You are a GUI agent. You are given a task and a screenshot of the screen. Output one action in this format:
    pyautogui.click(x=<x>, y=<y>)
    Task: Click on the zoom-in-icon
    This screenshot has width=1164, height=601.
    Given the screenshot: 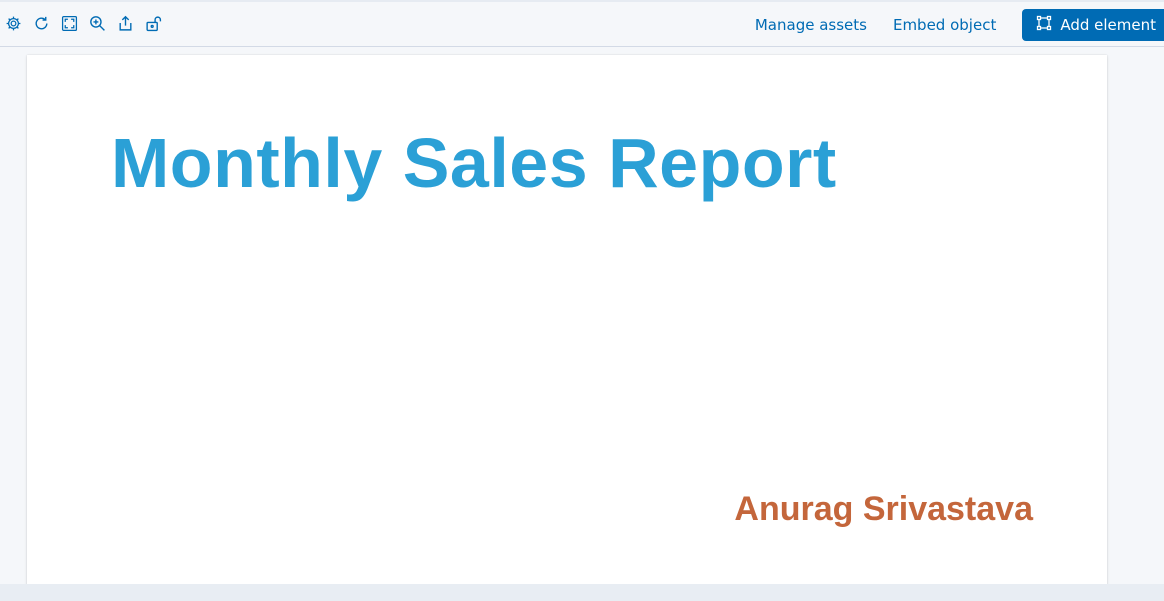 What is the action you would take?
    pyautogui.click(x=97, y=23)
    